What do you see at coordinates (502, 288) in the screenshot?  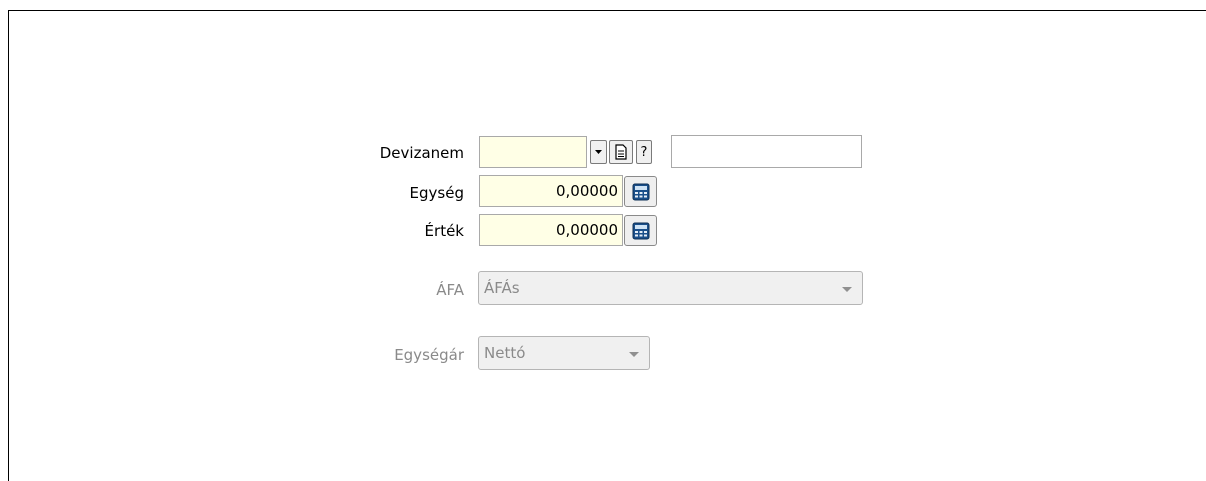 I see `afa-selected-value: ÁFÁs` at bounding box center [502, 288].